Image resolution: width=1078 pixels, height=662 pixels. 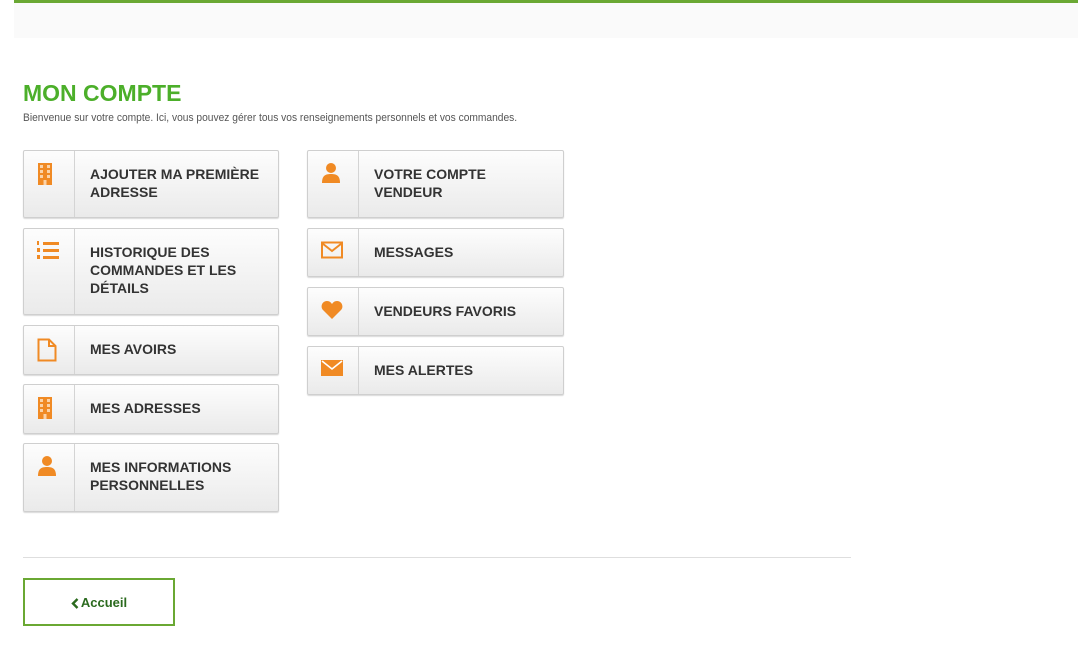 What do you see at coordinates (47, 350) in the screenshot?
I see `document-icon` at bounding box center [47, 350].